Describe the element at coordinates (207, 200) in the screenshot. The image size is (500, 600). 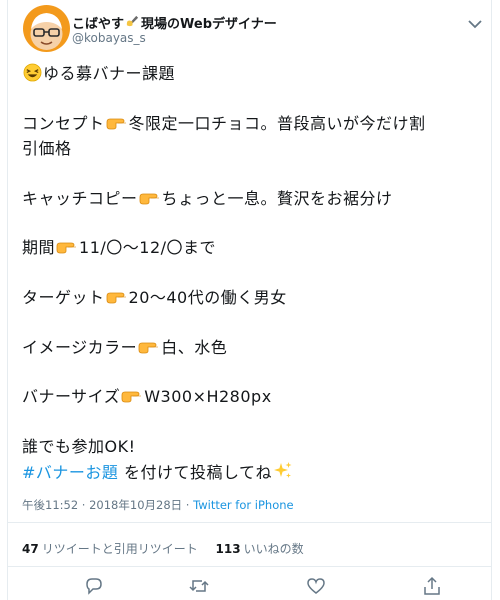
I see `tweet-line: キャッチコピー ちょっと一息。贅沢をお裾分け` at that location.